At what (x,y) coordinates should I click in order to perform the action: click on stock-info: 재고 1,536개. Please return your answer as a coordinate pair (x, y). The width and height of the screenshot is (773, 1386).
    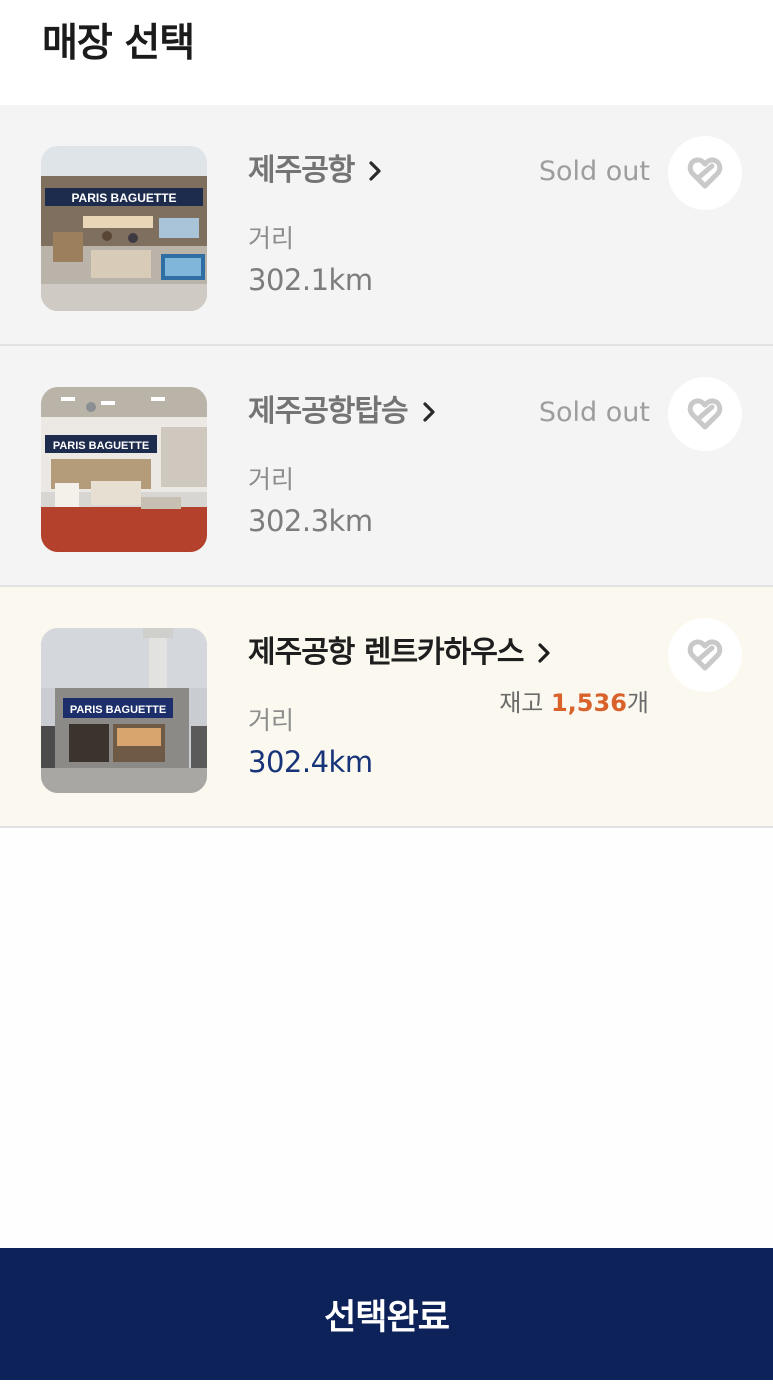
    Looking at the image, I should click on (574, 703).